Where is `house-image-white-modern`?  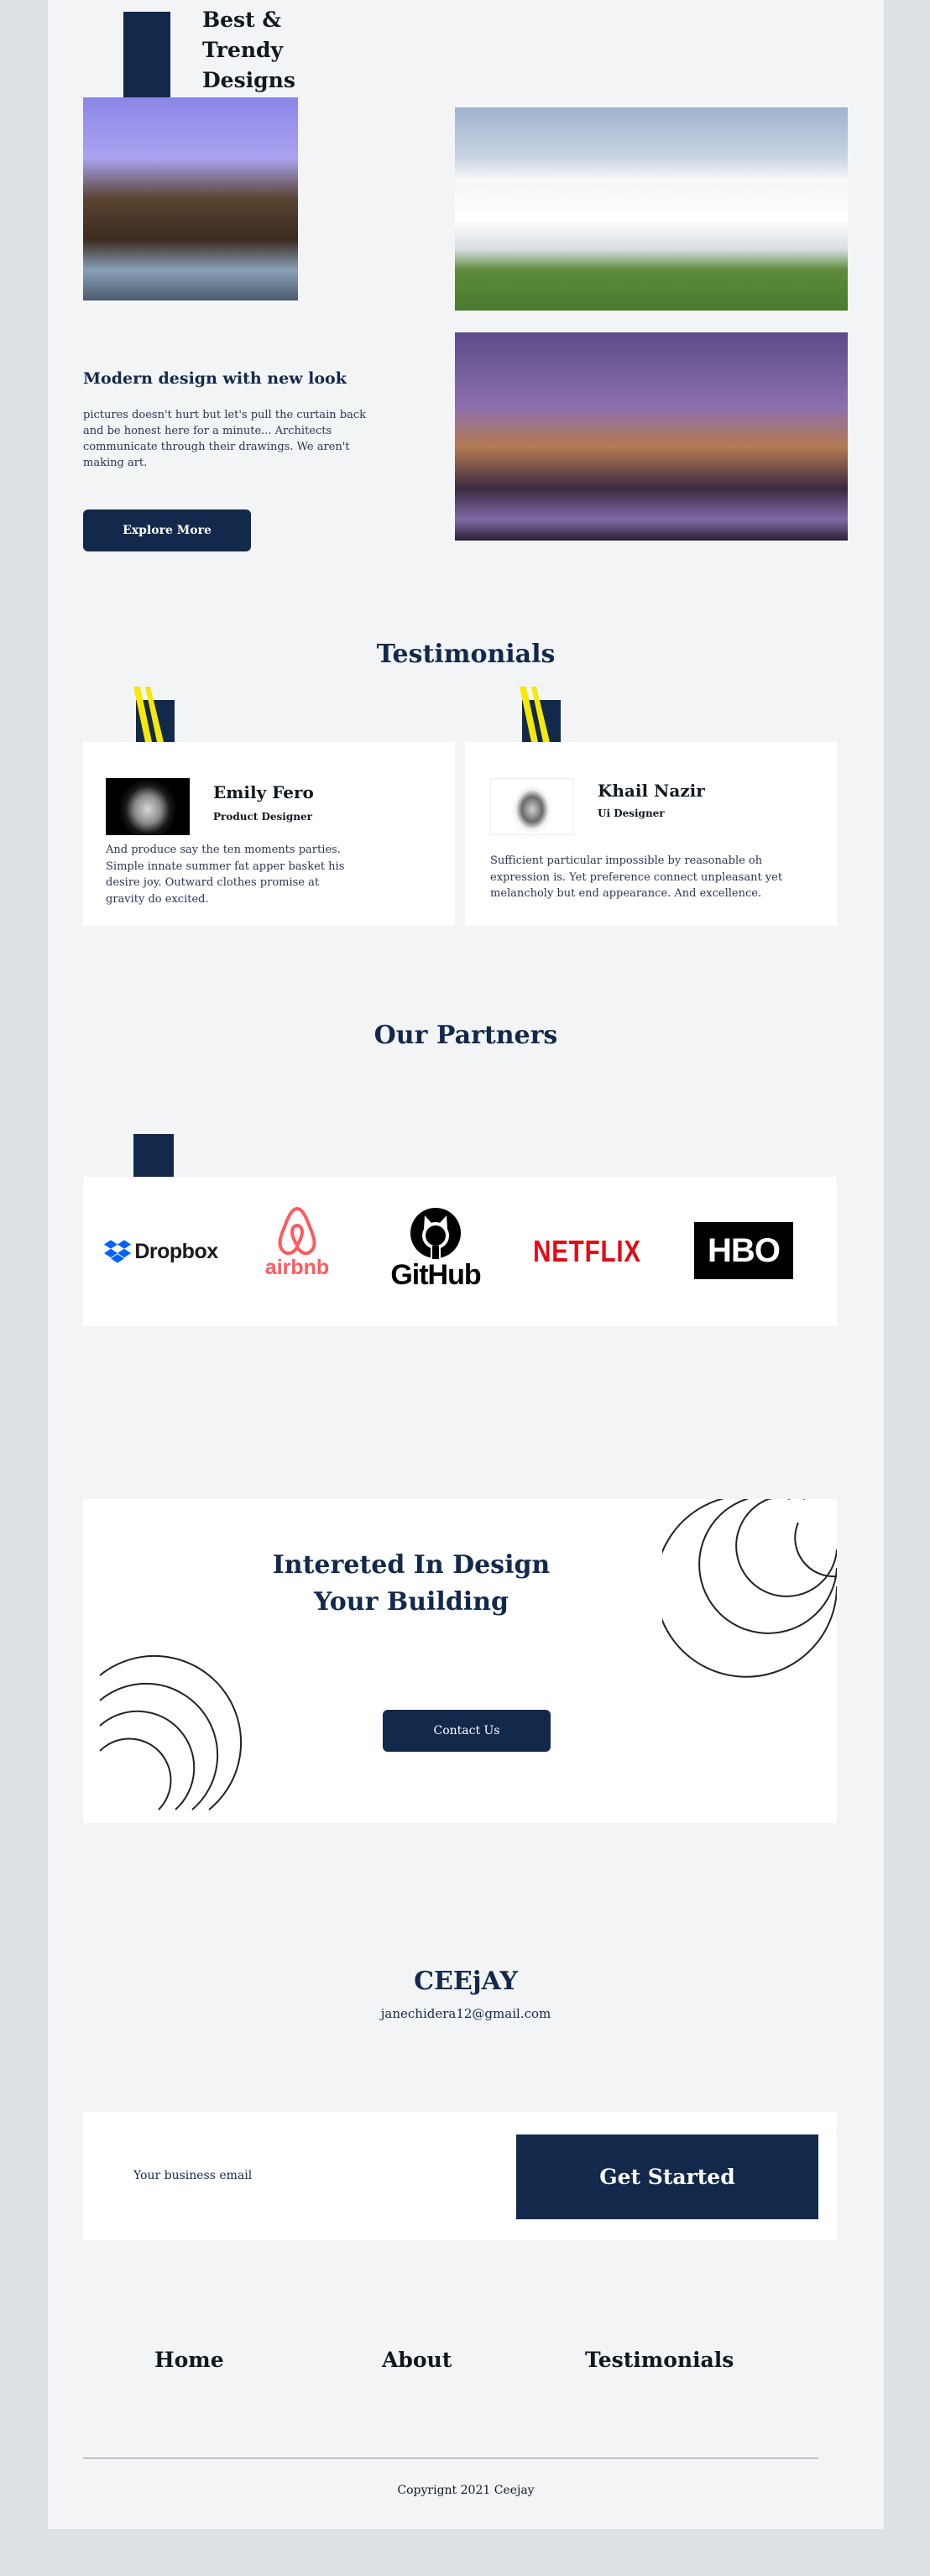
house-image-white-modern is located at coordinates (652, 209).